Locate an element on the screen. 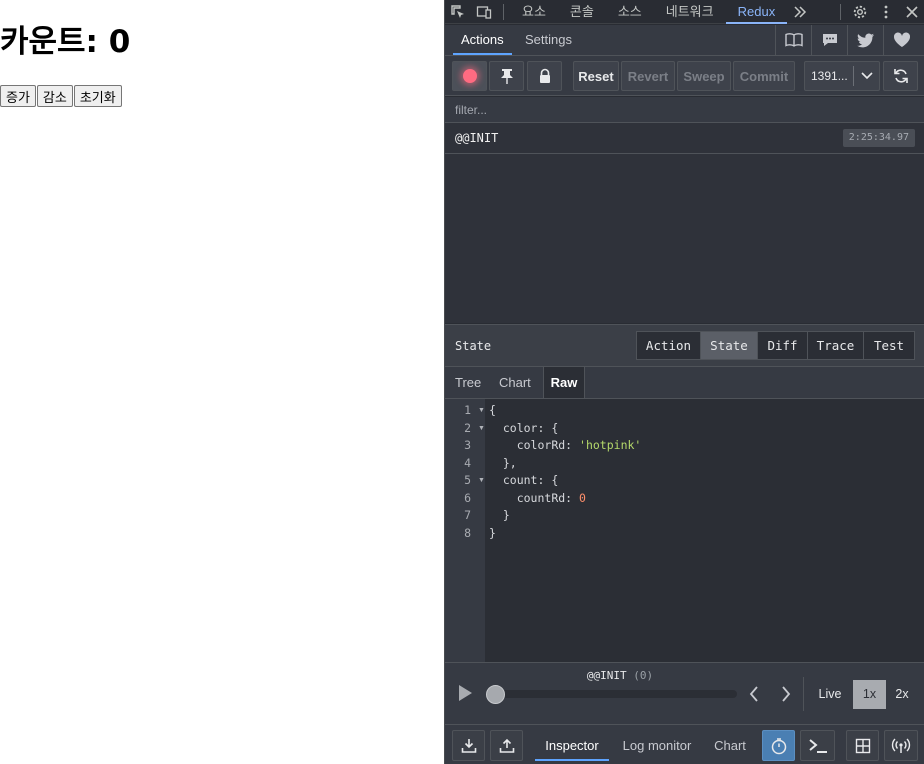 The image size is (924, 764). settings-gear-icon is located at coordinates (860, 12).